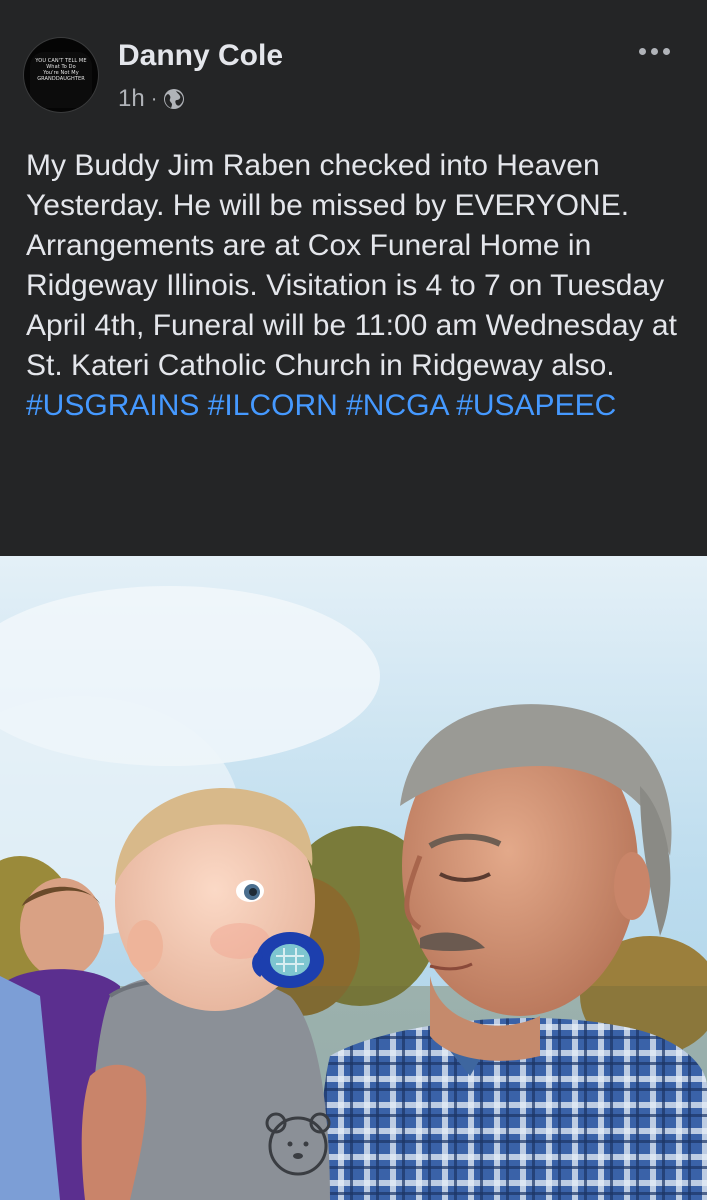  Describe the element at coordinates (397, 405) in the screenshot. I see `hashtag-link: #NCGA` at that location.